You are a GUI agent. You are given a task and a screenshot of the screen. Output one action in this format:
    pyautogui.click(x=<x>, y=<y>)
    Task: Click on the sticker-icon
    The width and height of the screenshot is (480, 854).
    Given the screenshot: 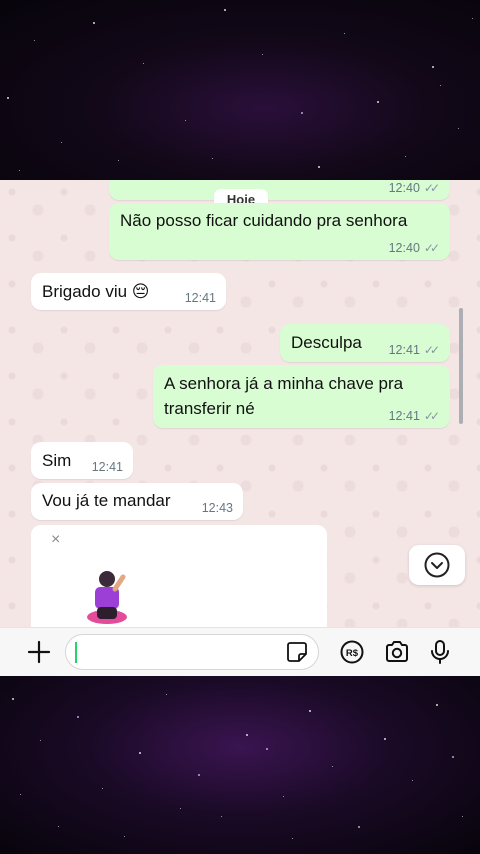 What is the action you would take?
    pyautogui.click(x=297, y=652)
    